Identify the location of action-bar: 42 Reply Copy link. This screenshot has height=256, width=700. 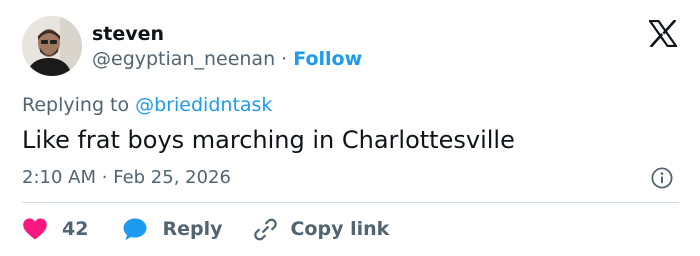
(205, 229).